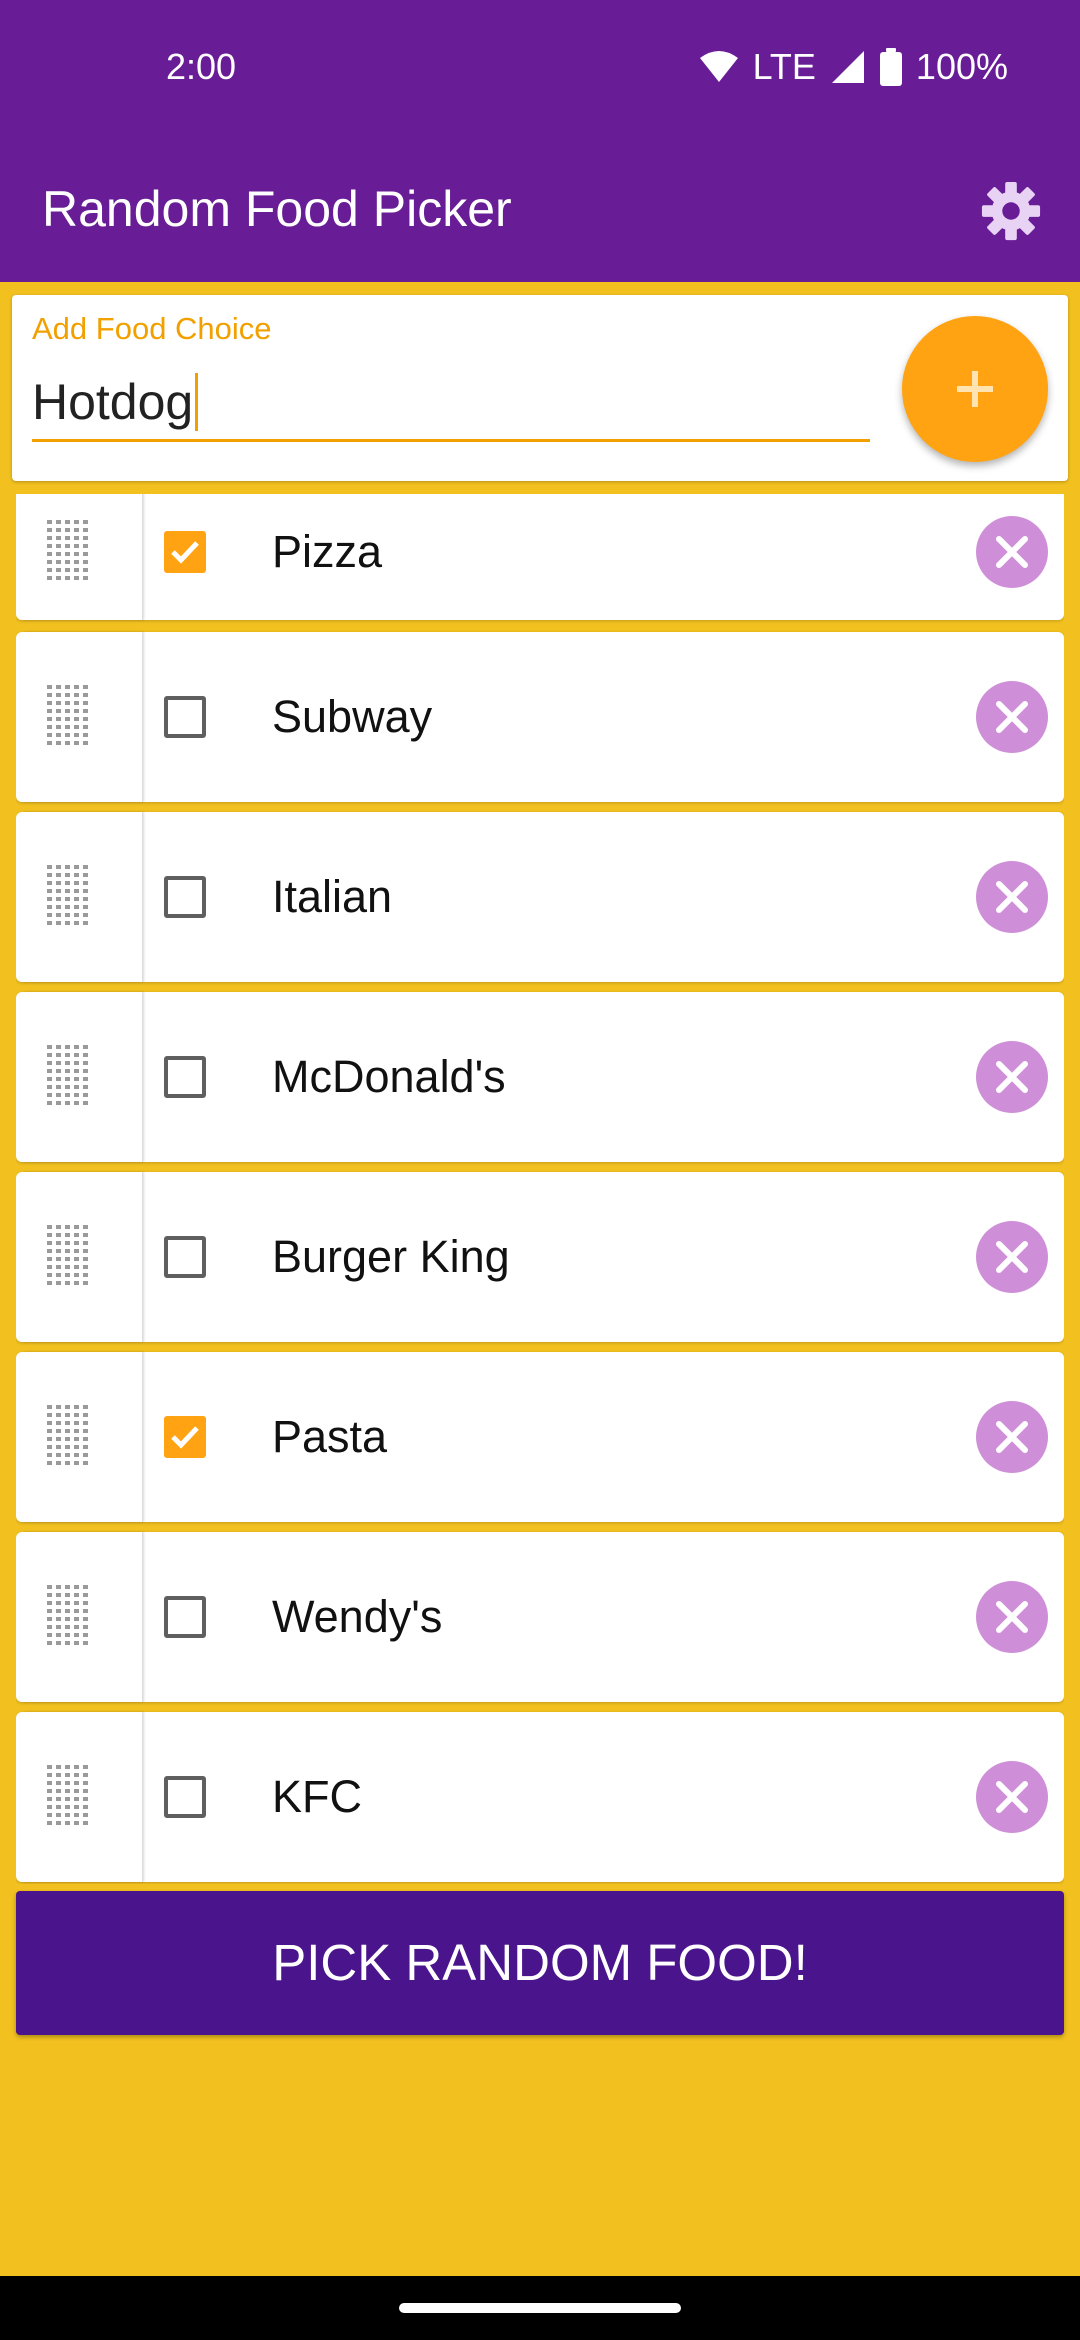  I want to click on gear-icon, so click(1011, 211).